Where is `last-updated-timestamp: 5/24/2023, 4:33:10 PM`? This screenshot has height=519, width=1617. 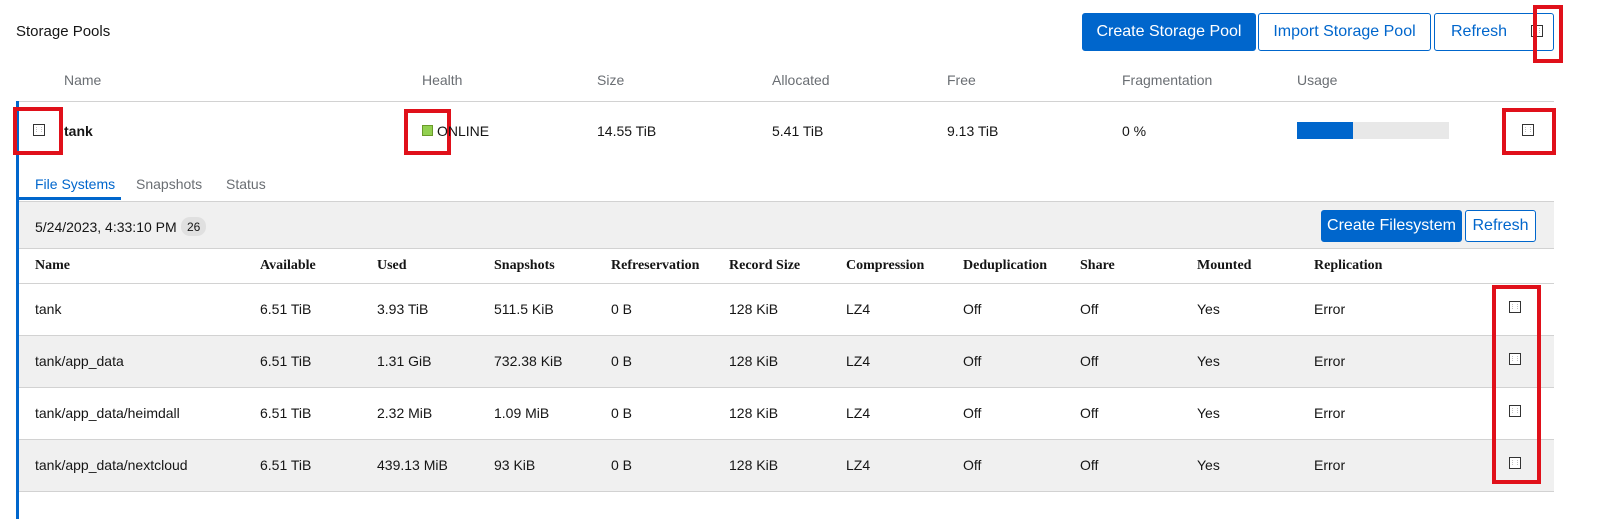
last-updated-timestamp: 5/24/2023, 4:33:10 PM is located at coordinates (106, 227).